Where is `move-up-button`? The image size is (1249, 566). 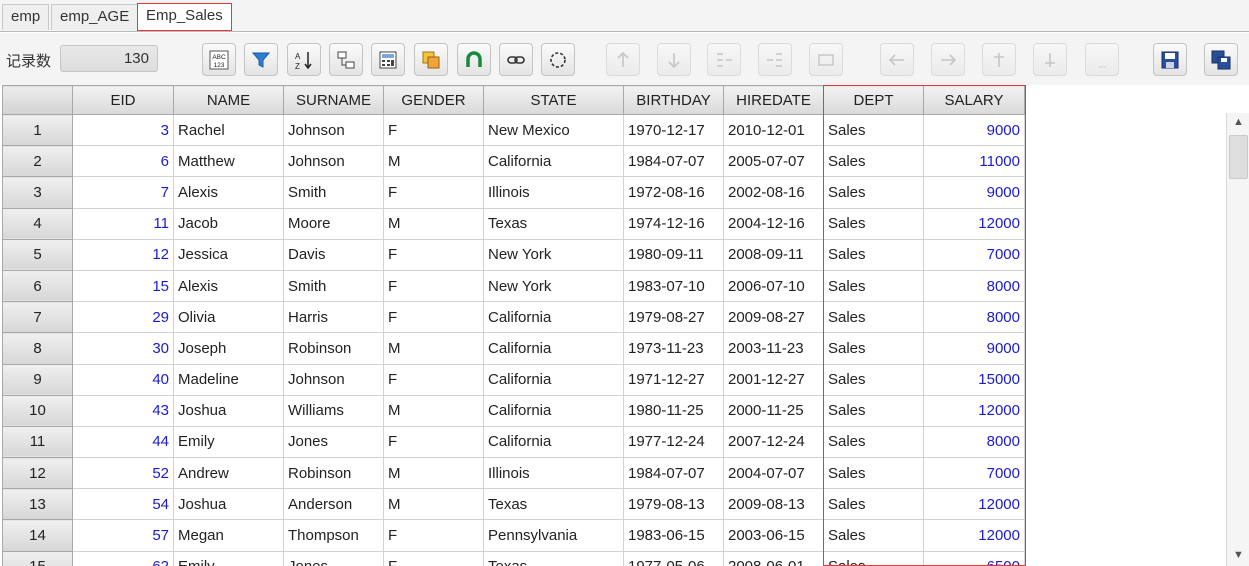
move-up-button is located at coordinates (623, 59).